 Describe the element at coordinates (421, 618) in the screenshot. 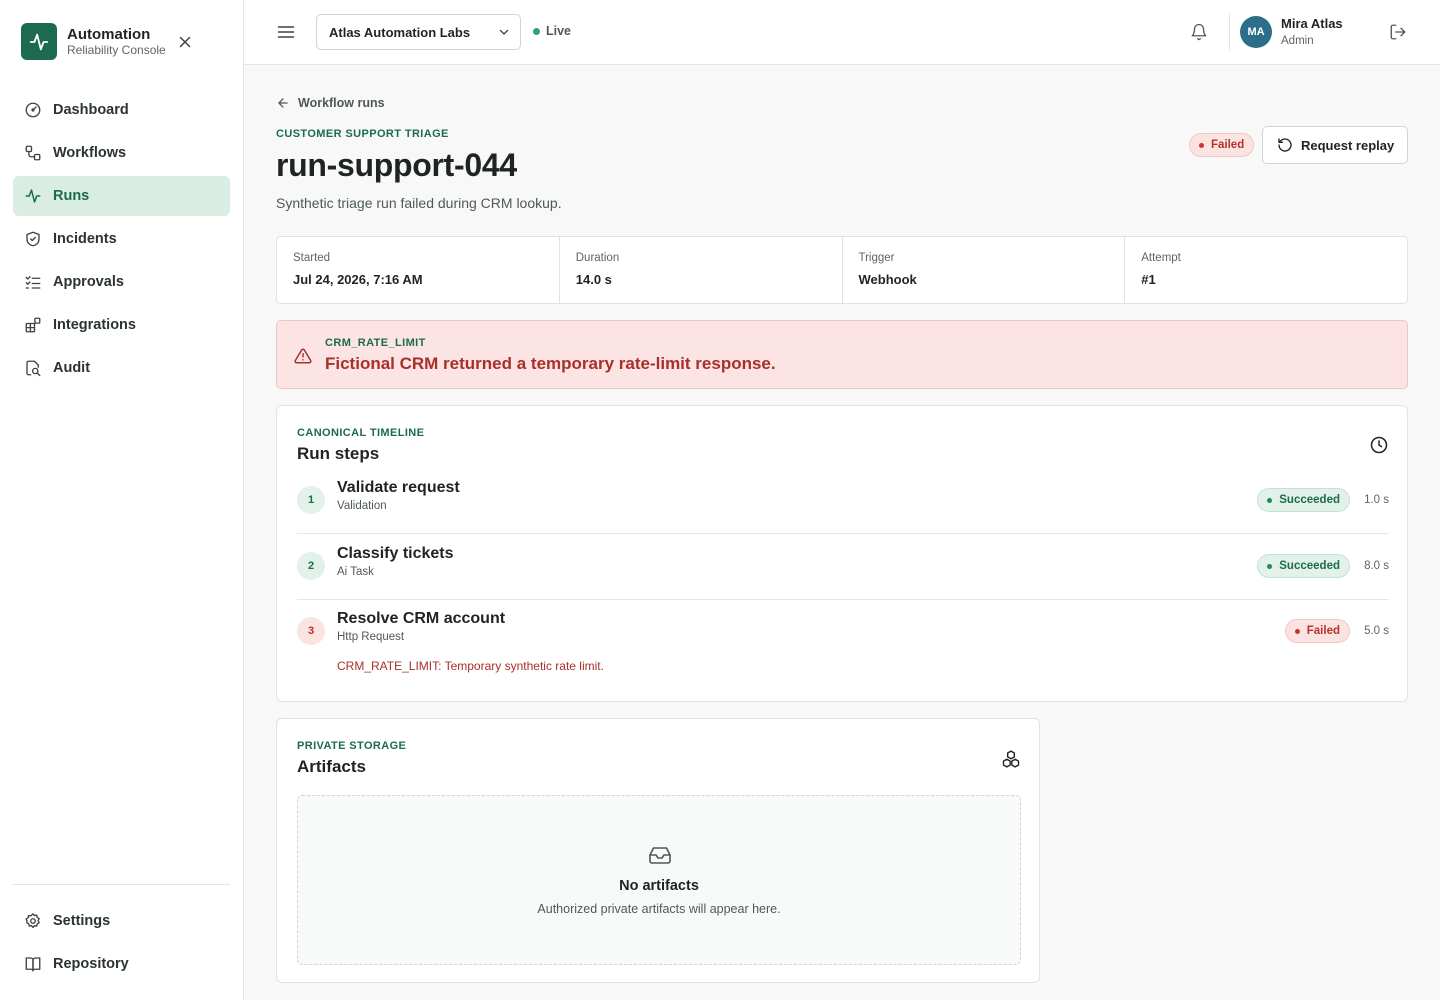

I see `step-name: Resolve CRM account` at that location.